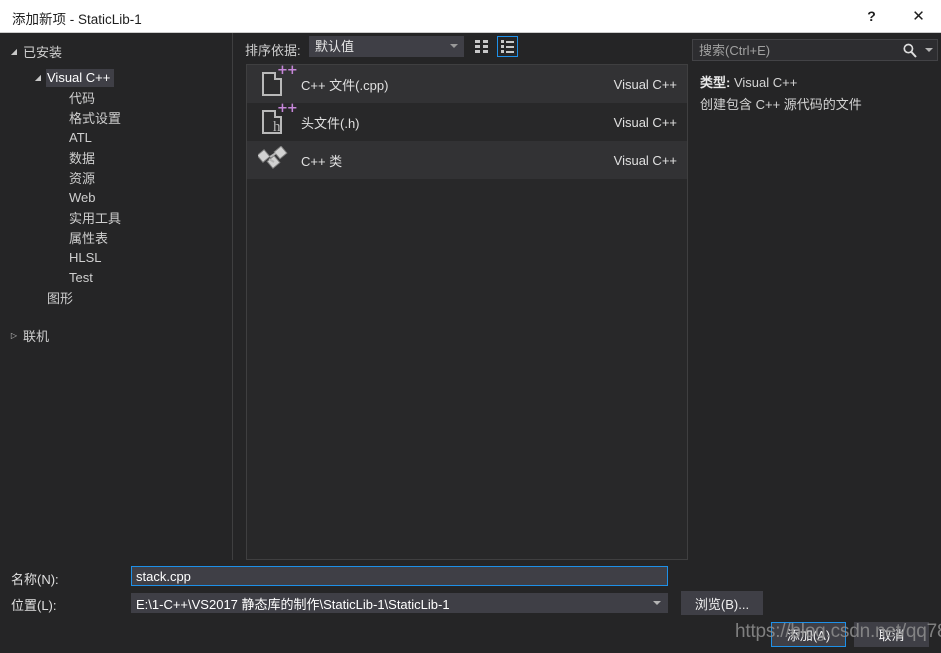 This screenshot has width=941, height=653. I want to click on tree-node-label: Visual C++, so click(80, 78).